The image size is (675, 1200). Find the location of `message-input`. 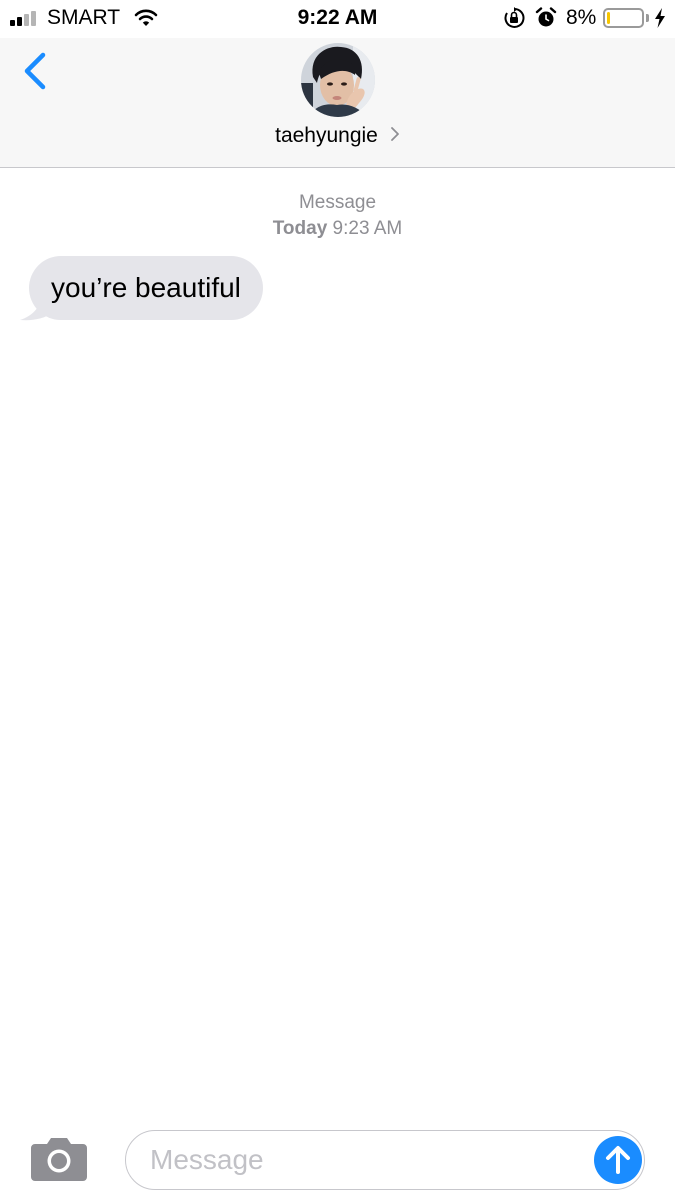

message-input is located at coordinates (365, 1159).